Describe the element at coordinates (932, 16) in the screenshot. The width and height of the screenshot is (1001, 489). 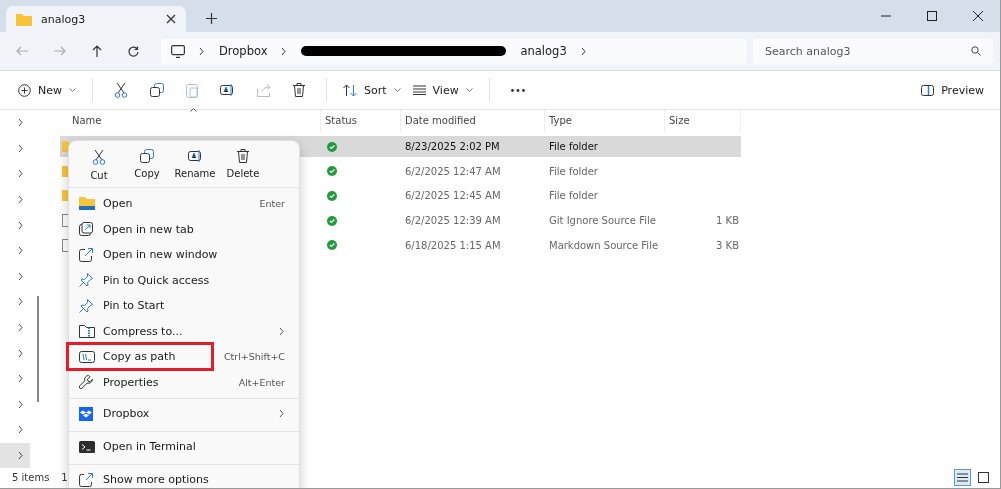
I see `maximize-icon` at that location.